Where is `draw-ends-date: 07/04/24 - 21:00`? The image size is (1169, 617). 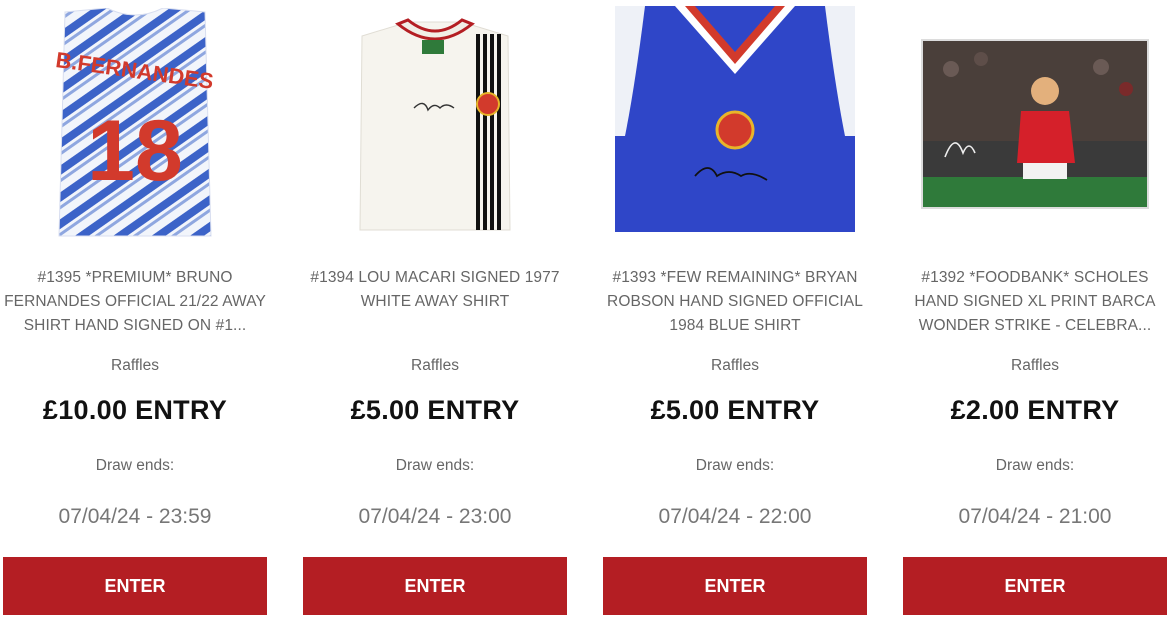 draw-ends-date: 07/04/24 - 21:00 is located at coordinates (1035, 516).